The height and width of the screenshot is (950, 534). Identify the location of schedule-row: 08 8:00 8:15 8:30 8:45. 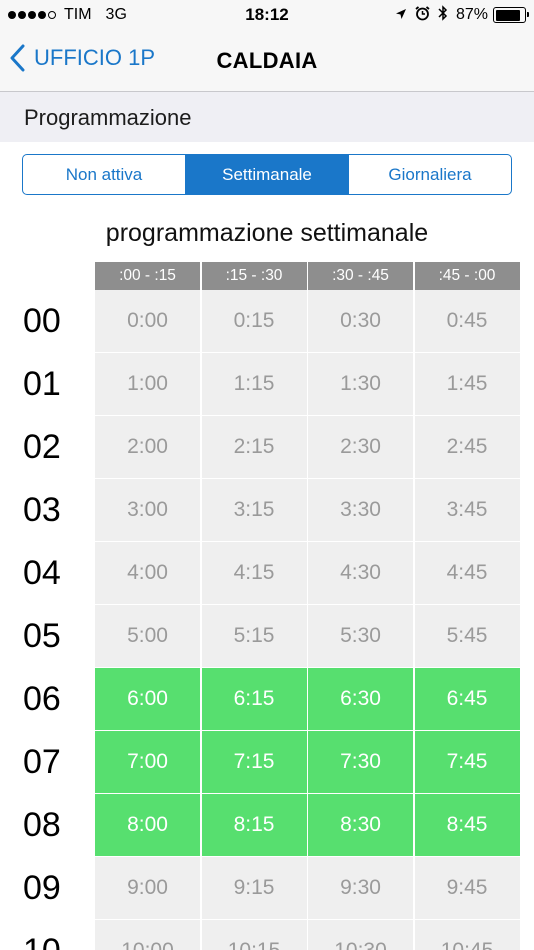
(267, 825).